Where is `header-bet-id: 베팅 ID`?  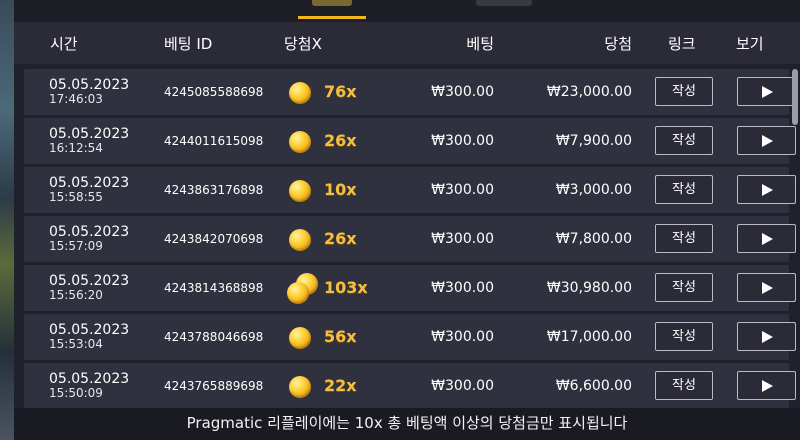 header-bet-id: 베팅 ID is located at coordinates (188, 44).